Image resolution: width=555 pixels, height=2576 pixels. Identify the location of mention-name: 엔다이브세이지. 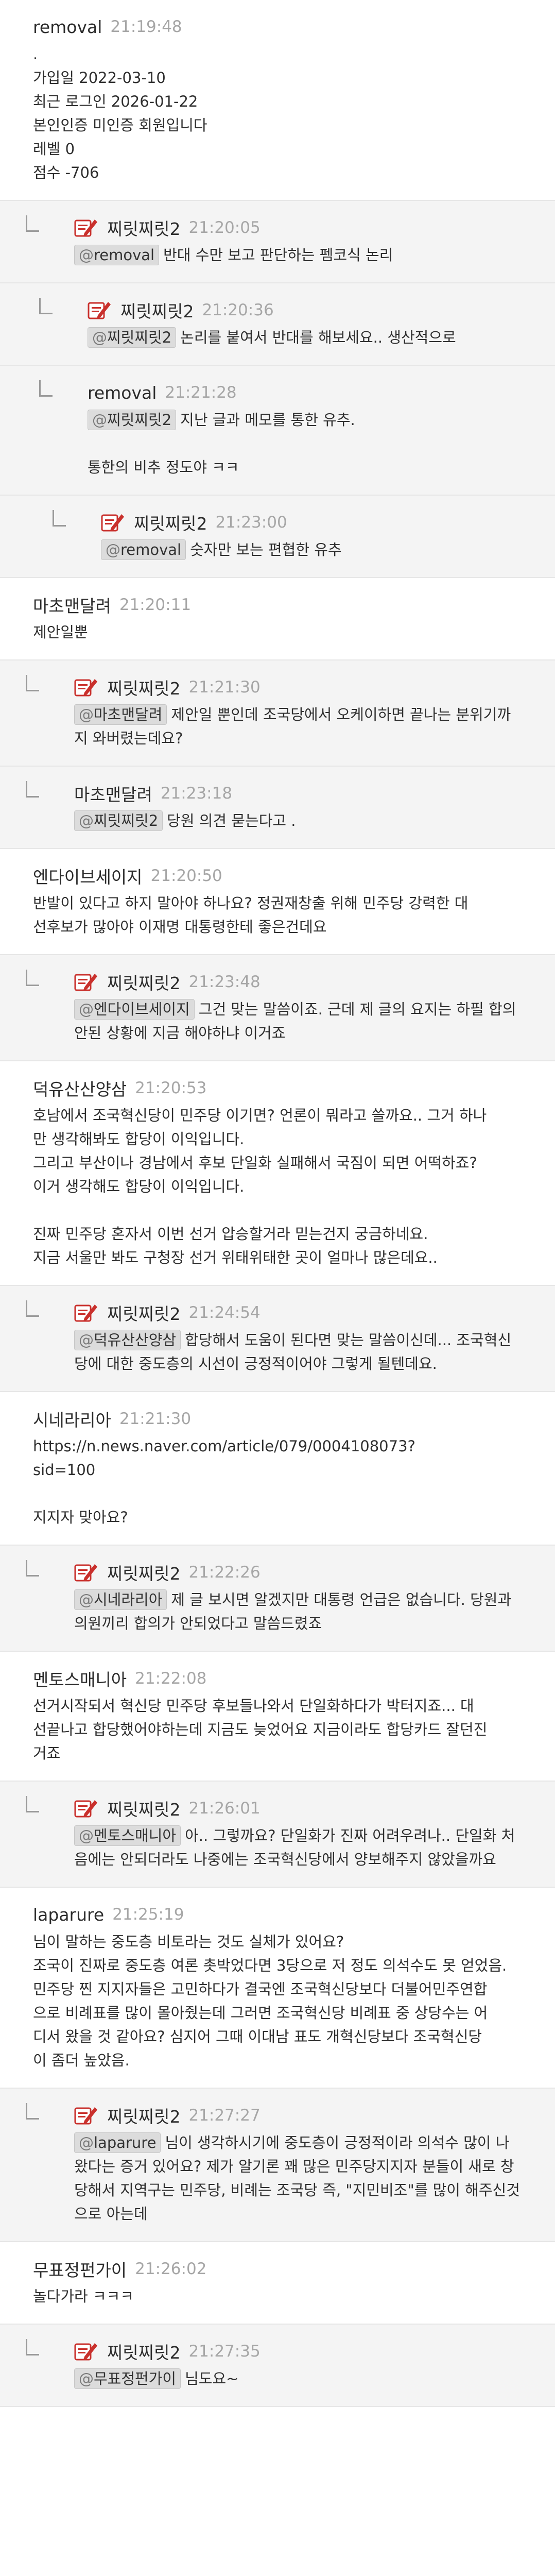
(142, 1009).